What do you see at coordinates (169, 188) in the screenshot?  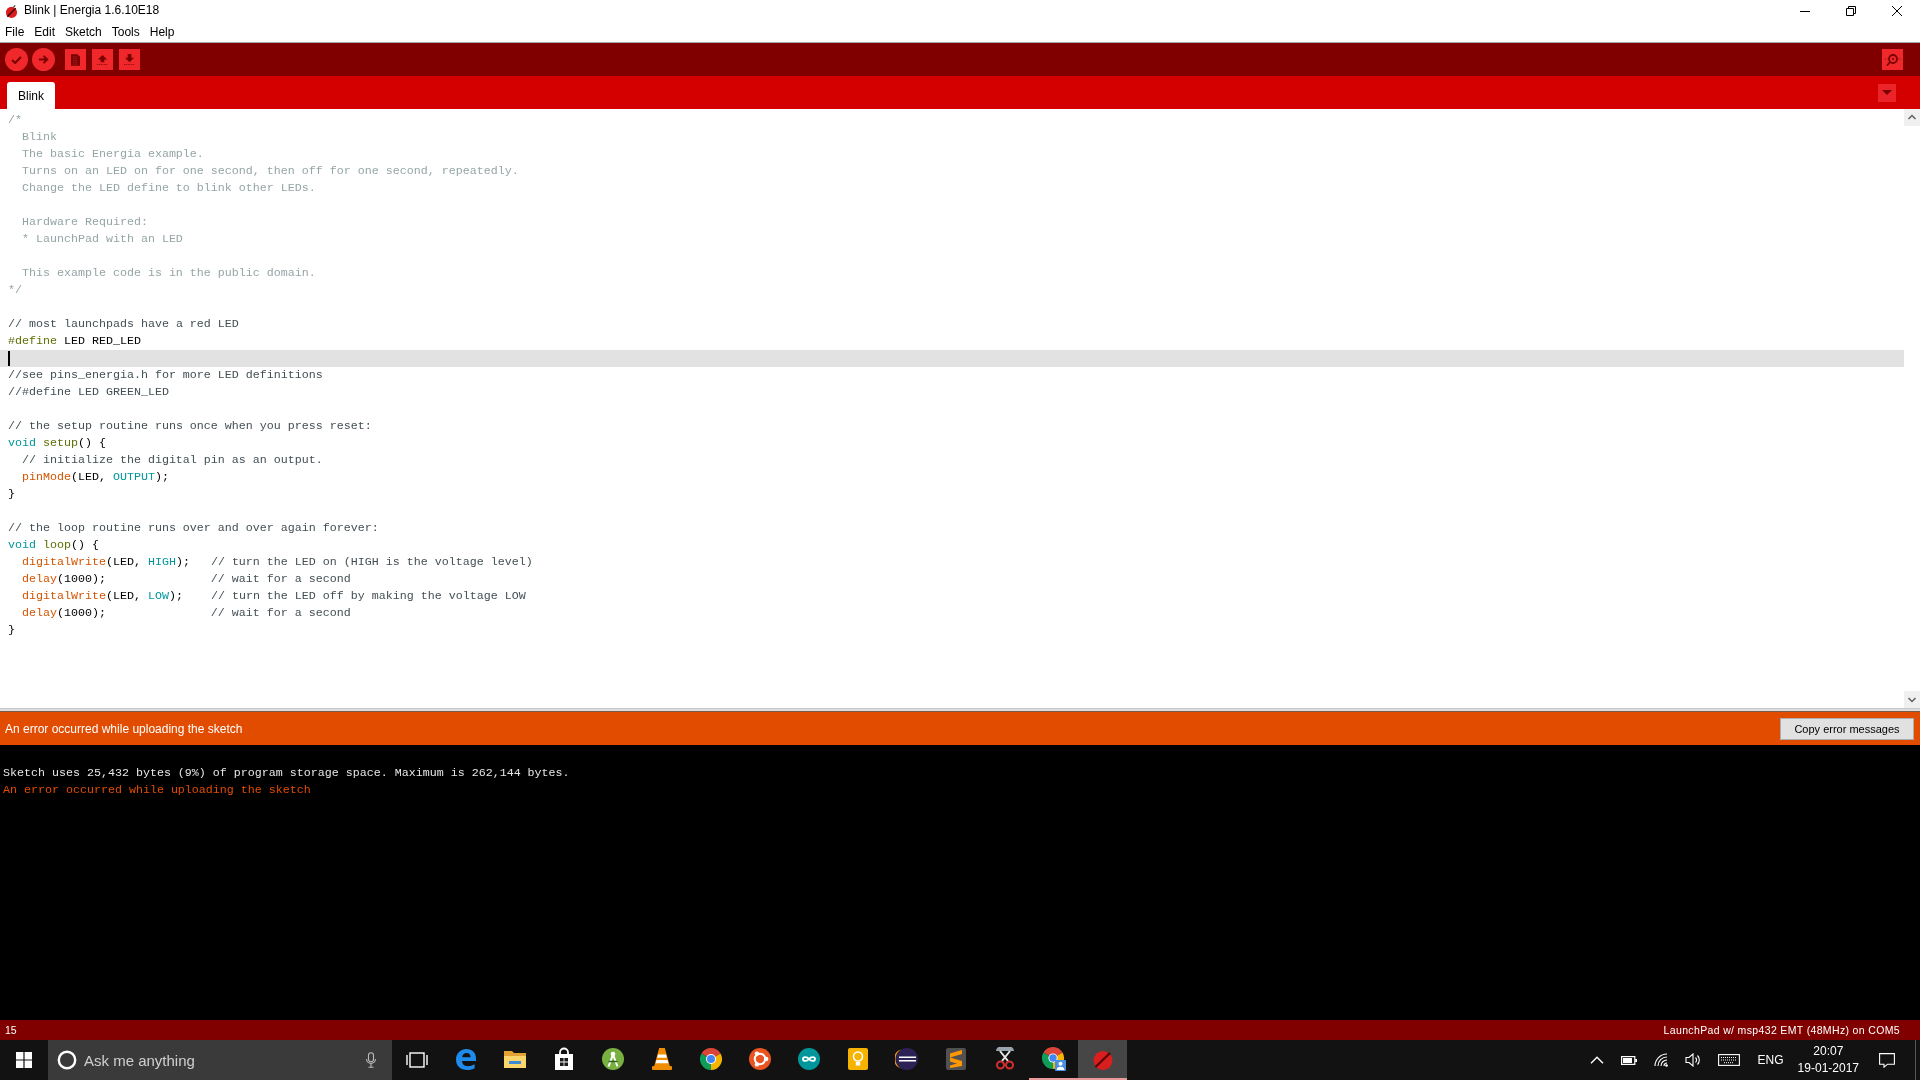 I see `code-line: Change the LED define to blink other LEDs.` at bounding box center [169, 188].